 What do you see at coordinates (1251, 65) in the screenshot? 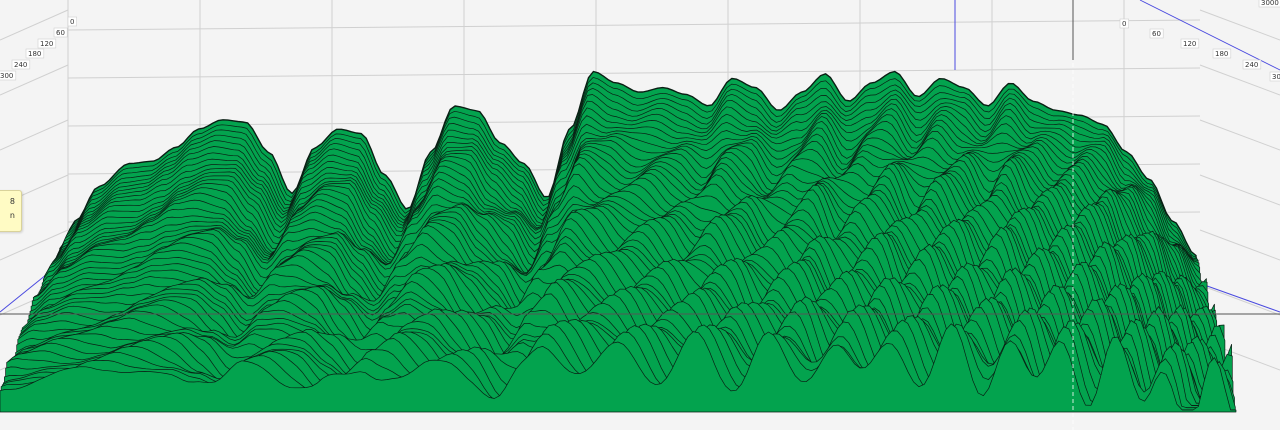
I see `right-axis-tick-label: 240` at bounding box center [1251, 65].